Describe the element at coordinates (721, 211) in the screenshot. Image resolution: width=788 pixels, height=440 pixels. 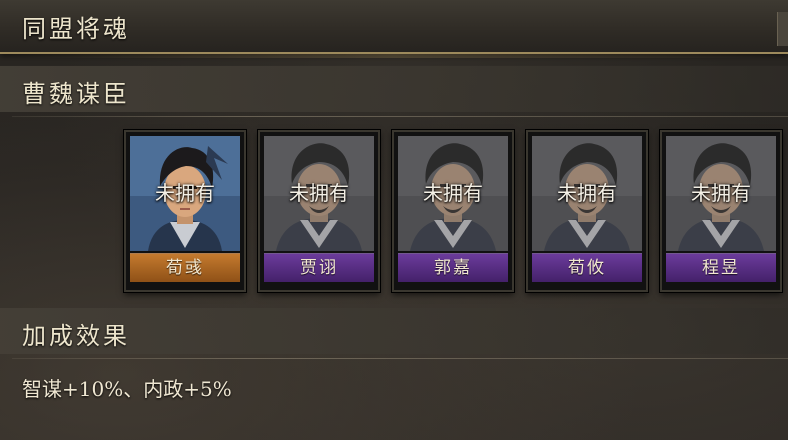
I see `general-card: 未拥有 程昱` at that location.